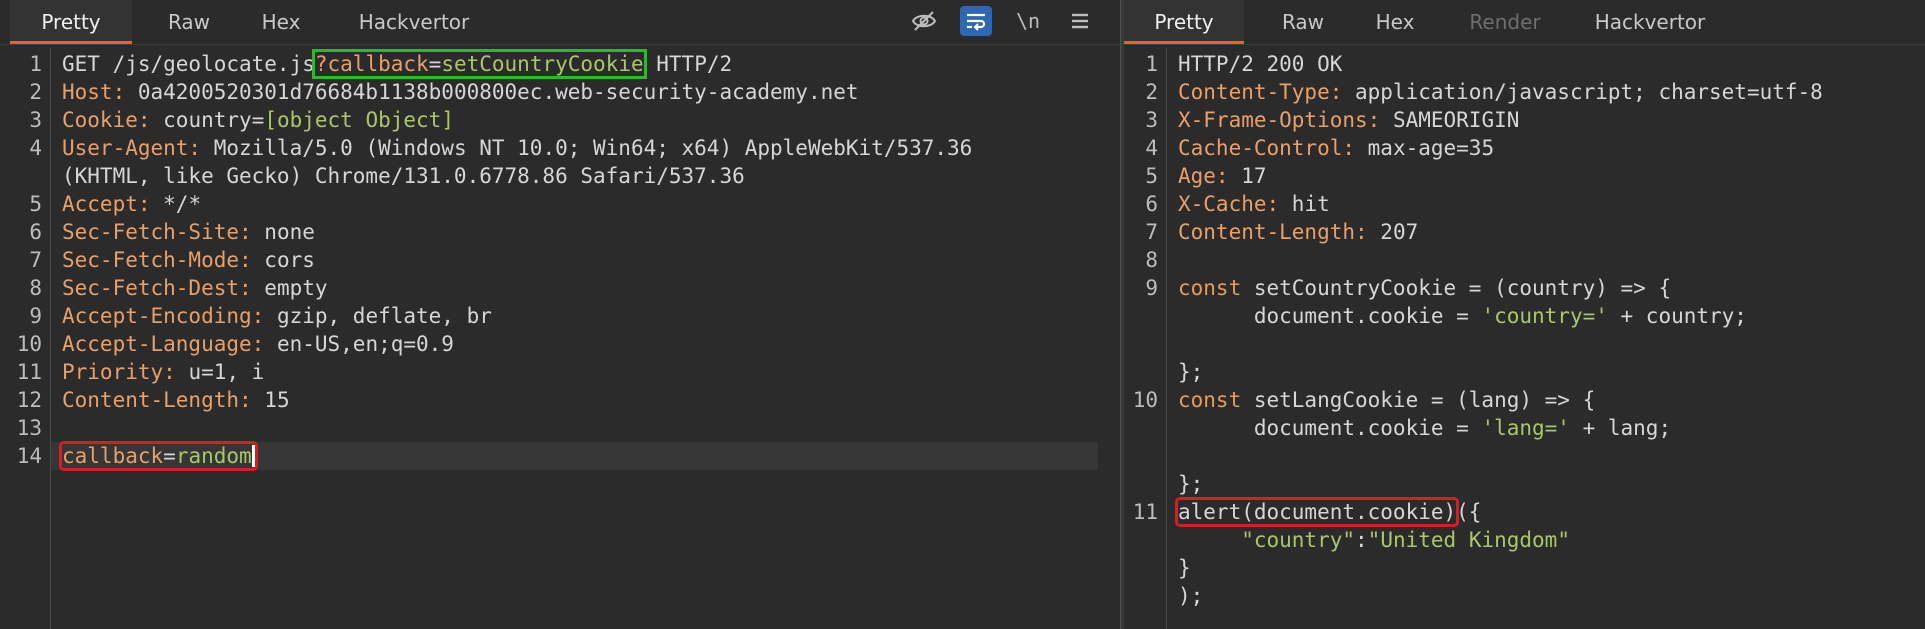  Describe the element at coordinates (29, 400) in the screenshot. I see `line-number: 12` at that location.